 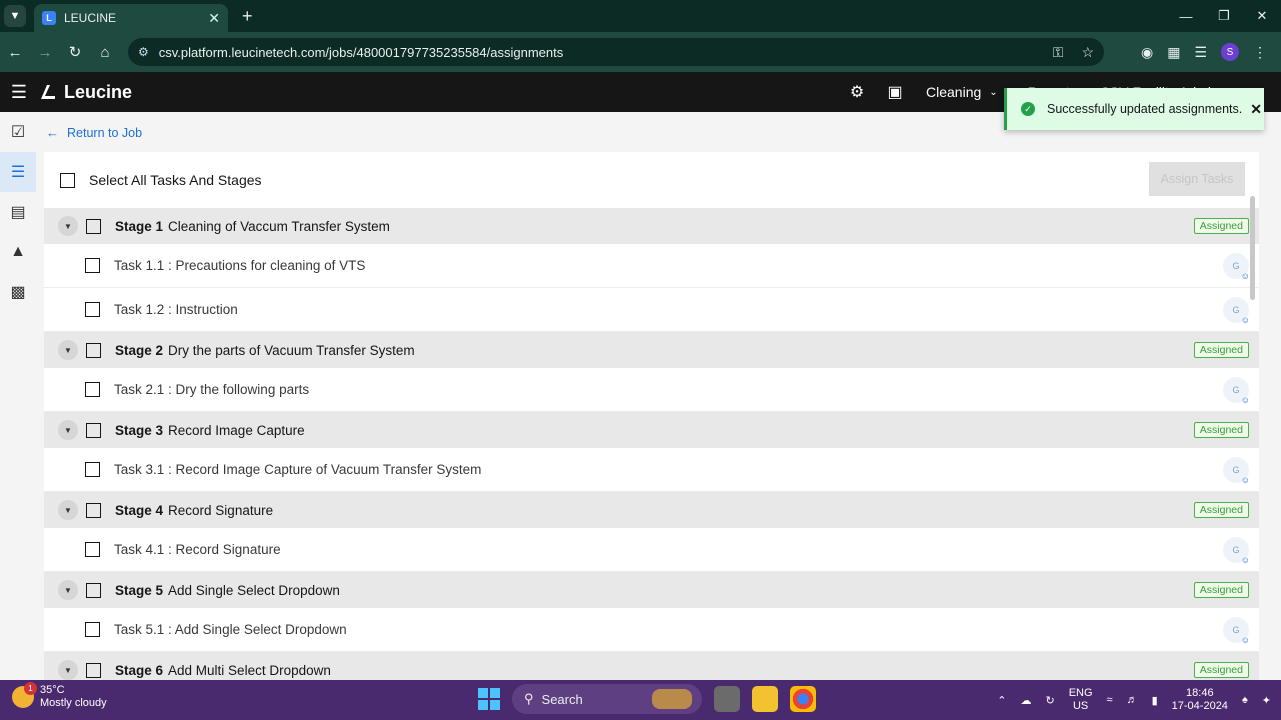 I want to click on wifi-icon: ≈, so click(x=1110, y=700).